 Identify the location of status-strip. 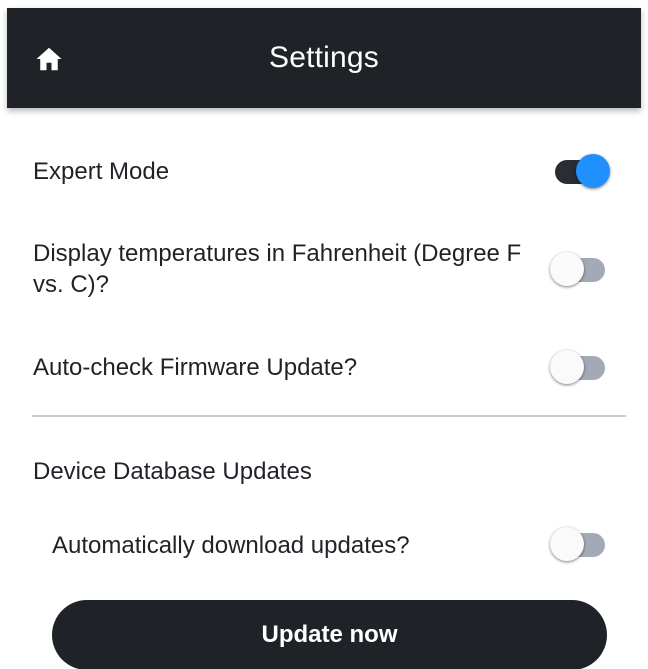
(324, 4).